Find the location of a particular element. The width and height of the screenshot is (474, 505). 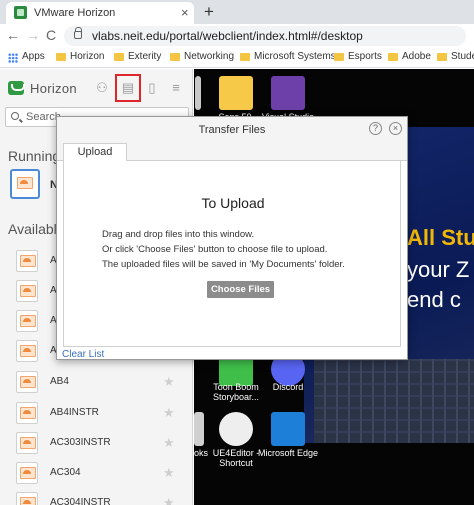

file-transfer-button: ▤ is located at coordinates (128, 88).